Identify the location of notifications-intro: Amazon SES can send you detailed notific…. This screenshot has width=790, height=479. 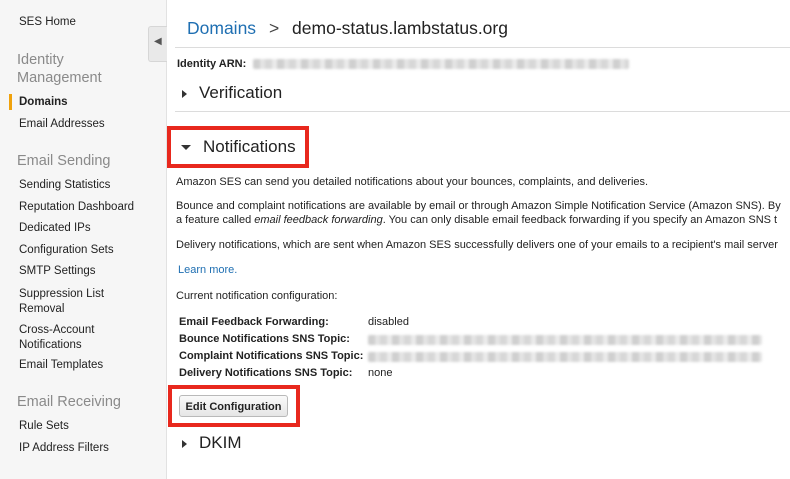
(412, 182).